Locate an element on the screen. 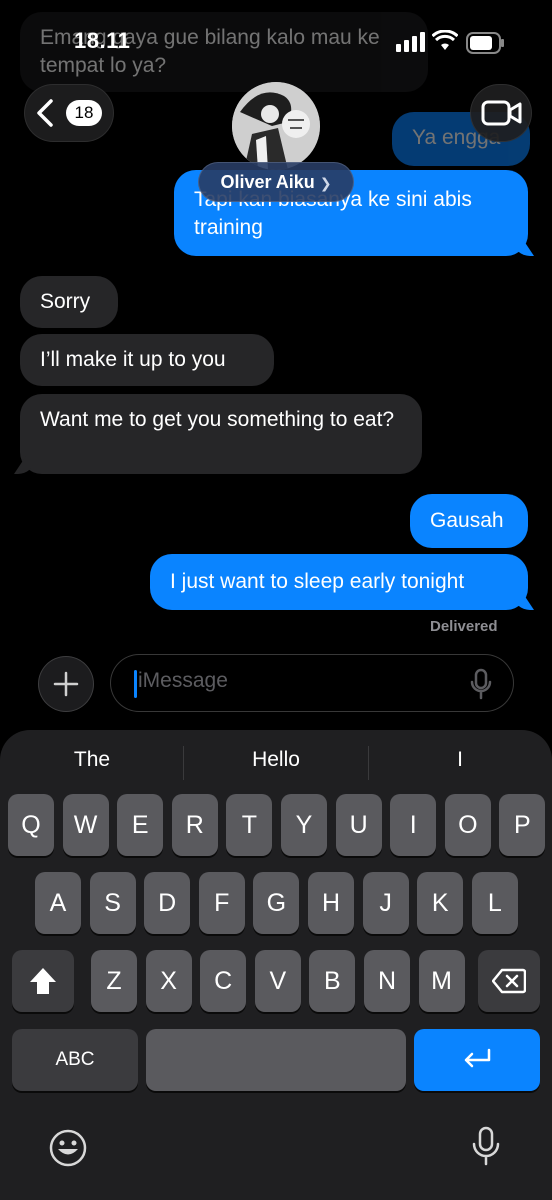 The image size is (552, 1200). key-v: V is located at coordinates (277, 981).